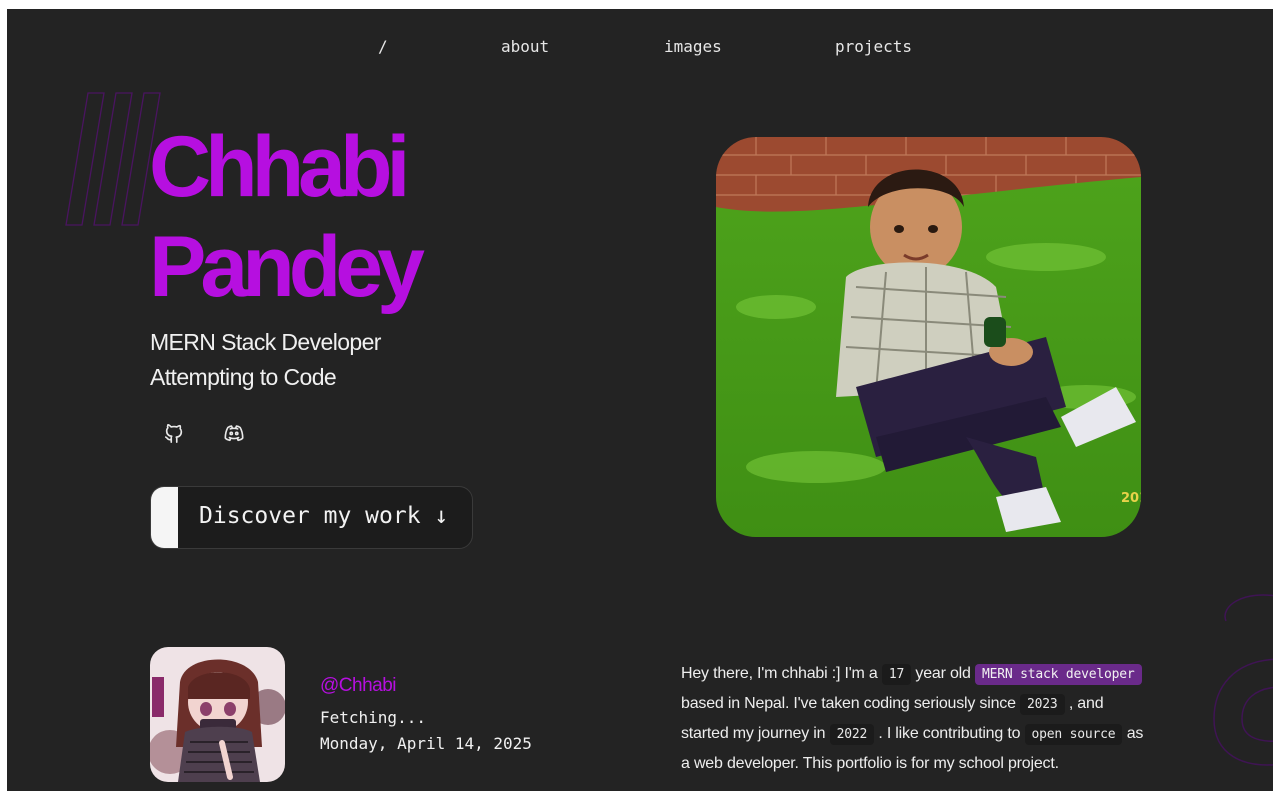 The image size is (1273, 791). I want to click on discord-icon, so click(234, 433).